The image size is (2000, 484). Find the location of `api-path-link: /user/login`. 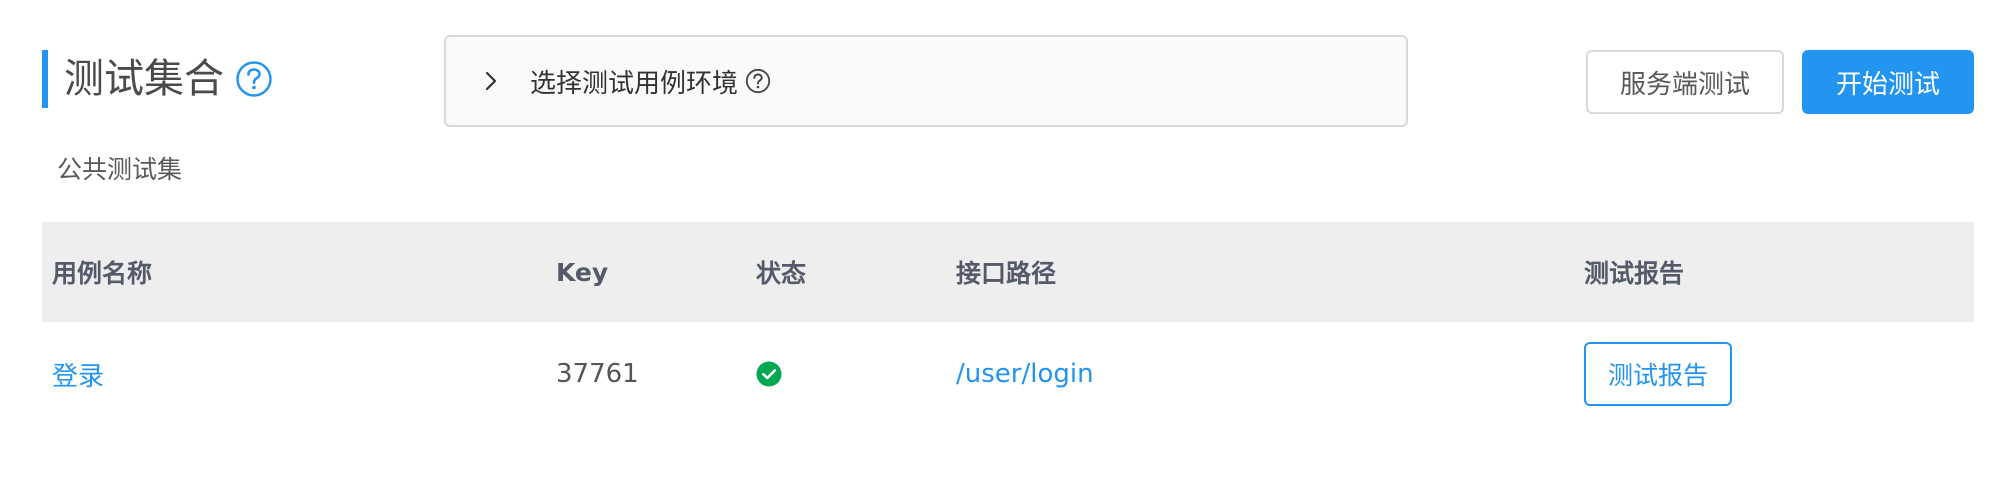

api-path-link: /user/login is located at coordinates (1025, 374).